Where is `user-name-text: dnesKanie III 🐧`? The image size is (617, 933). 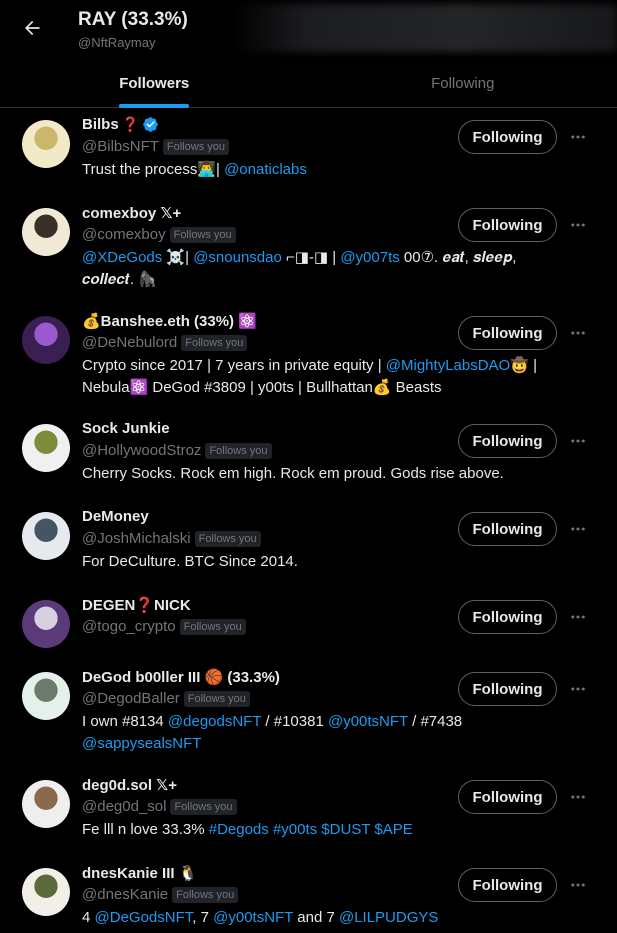 user-name-text: dnesKanie III 🐧 is located at coordinates (140, 873).